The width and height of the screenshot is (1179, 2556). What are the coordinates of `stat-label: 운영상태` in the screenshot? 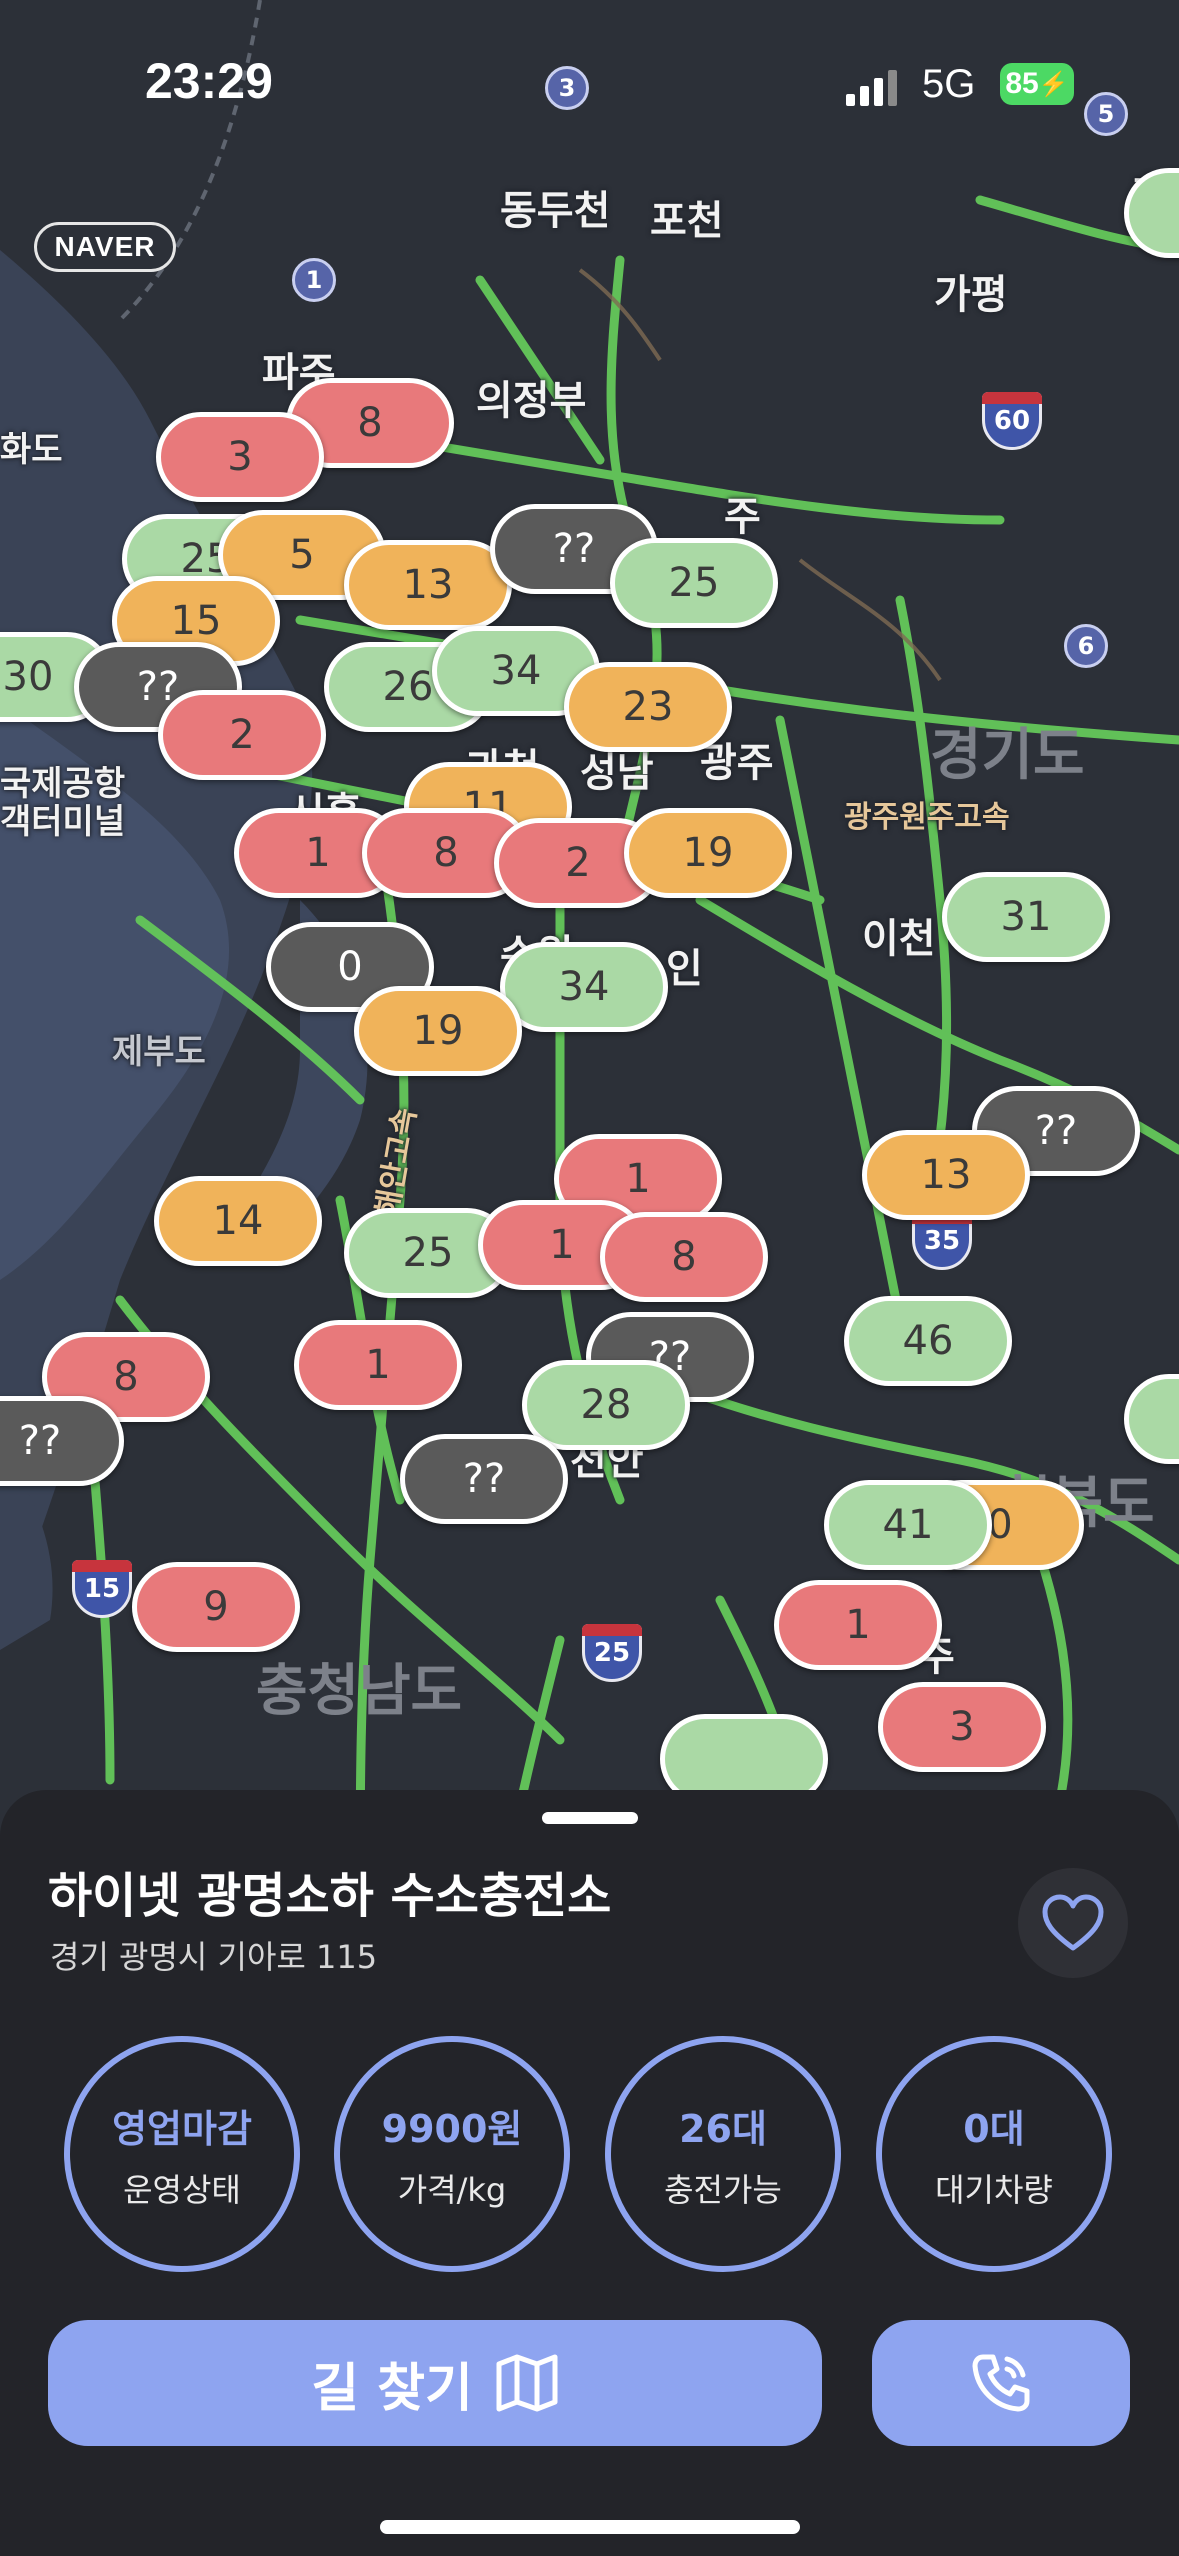 It's located at (182, 2189).